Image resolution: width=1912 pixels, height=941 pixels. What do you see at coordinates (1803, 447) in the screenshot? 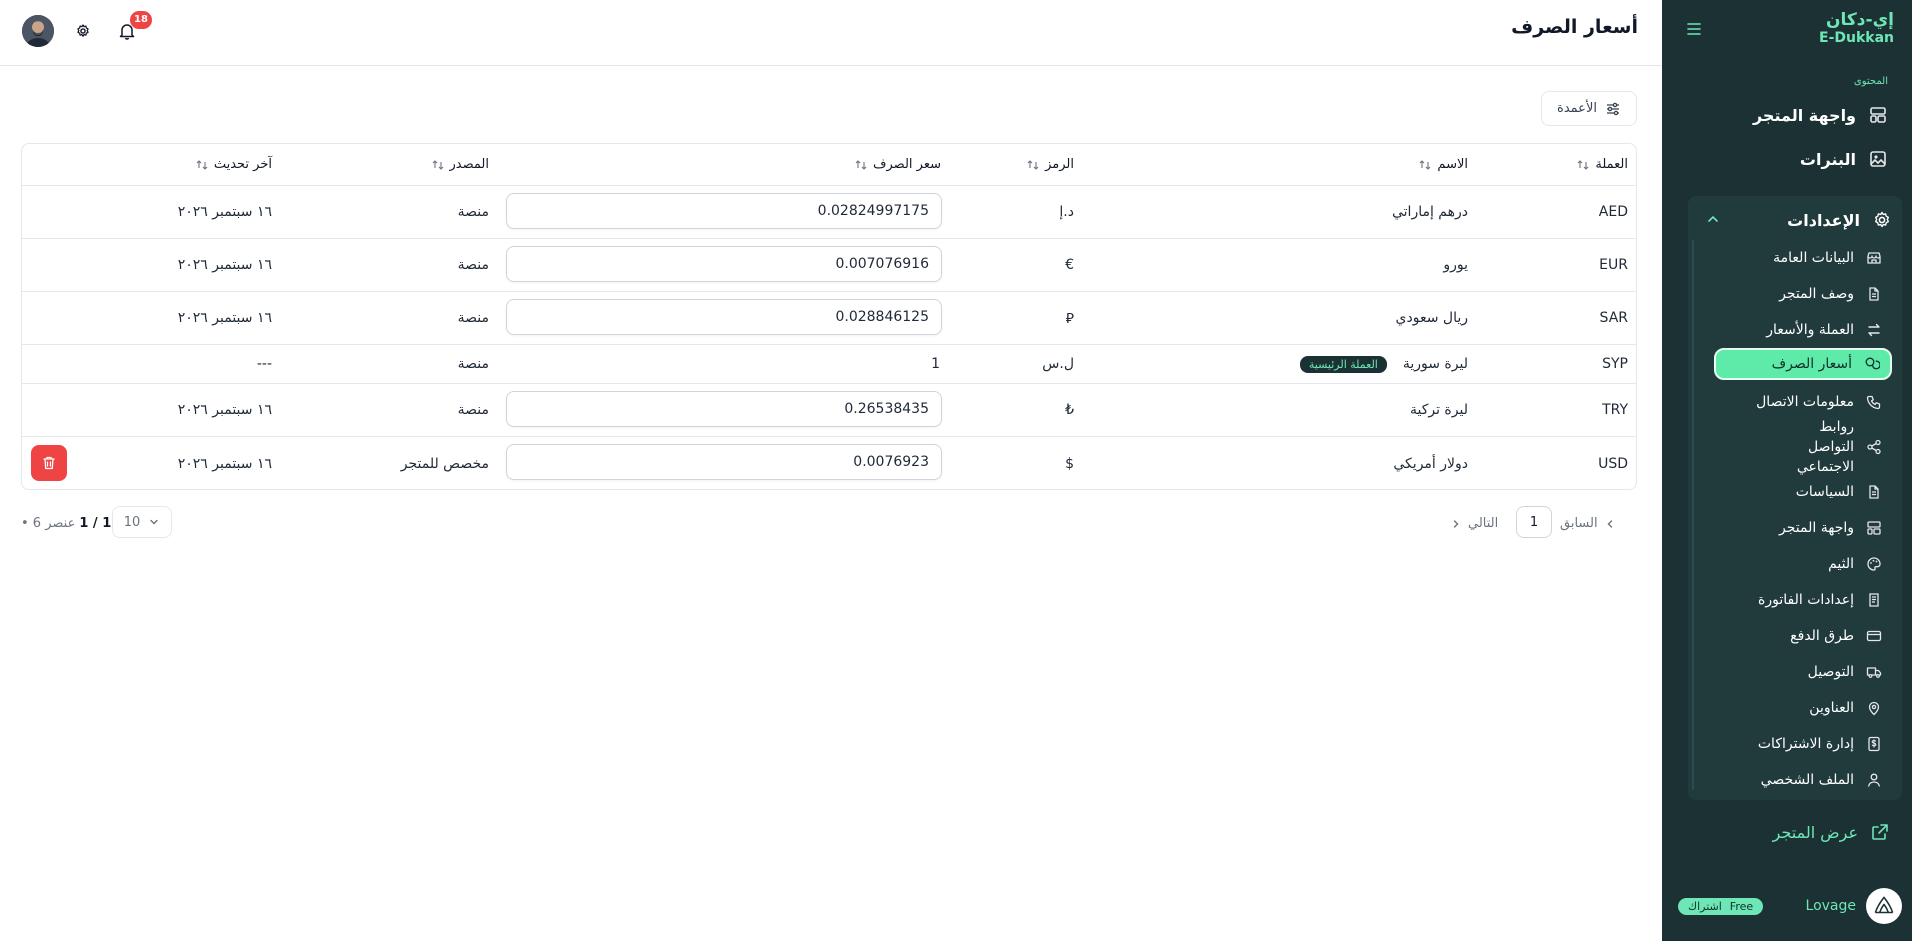
I see `sidebar-item-social-links: روابط التواصل الاجتماعي` at bounding box center [1803, 447].